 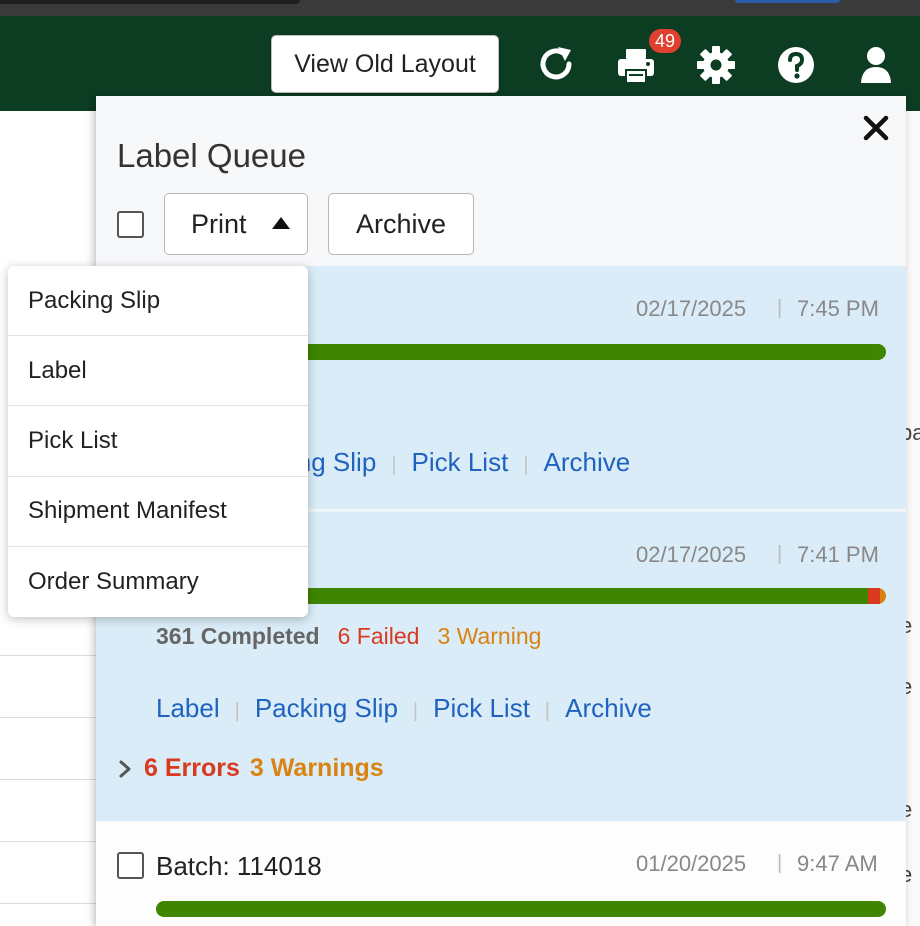 What do you see at coordinates (874, 596) in the screenshot?
I see `progress-segment-failed` at bounding box center [874, 596].